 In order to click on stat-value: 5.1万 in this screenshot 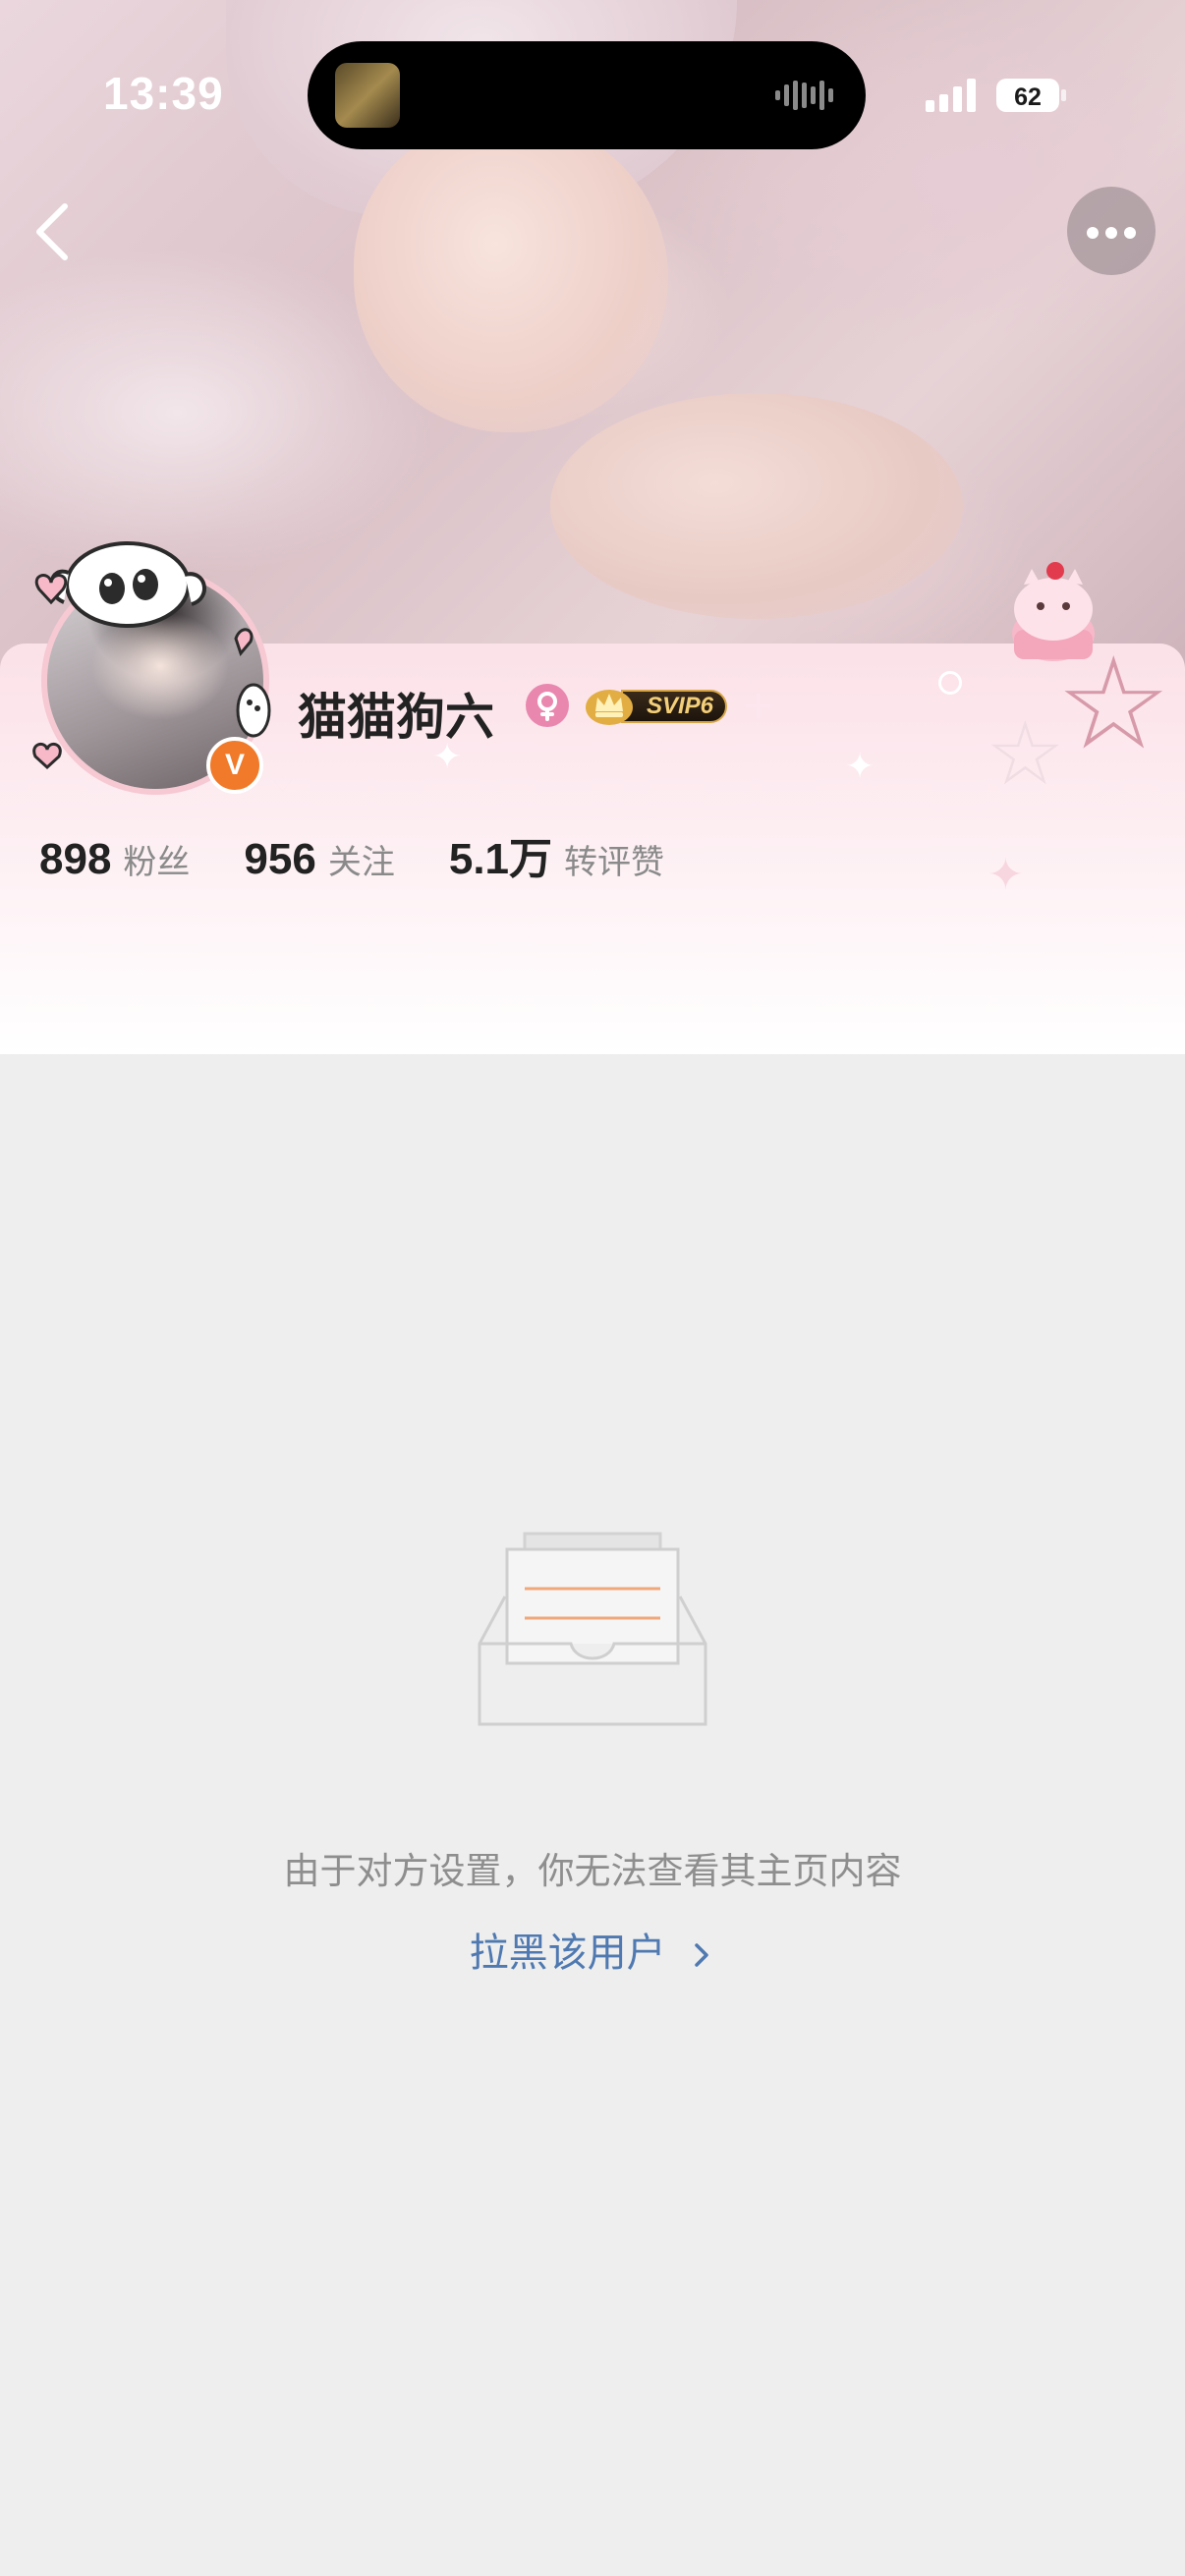, I will do `click(501, 859)`.